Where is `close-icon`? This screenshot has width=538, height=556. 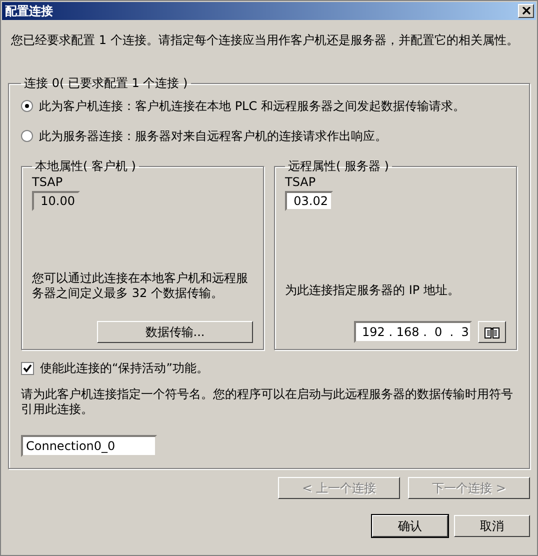
close-icon is located at coordinates (526, 11).